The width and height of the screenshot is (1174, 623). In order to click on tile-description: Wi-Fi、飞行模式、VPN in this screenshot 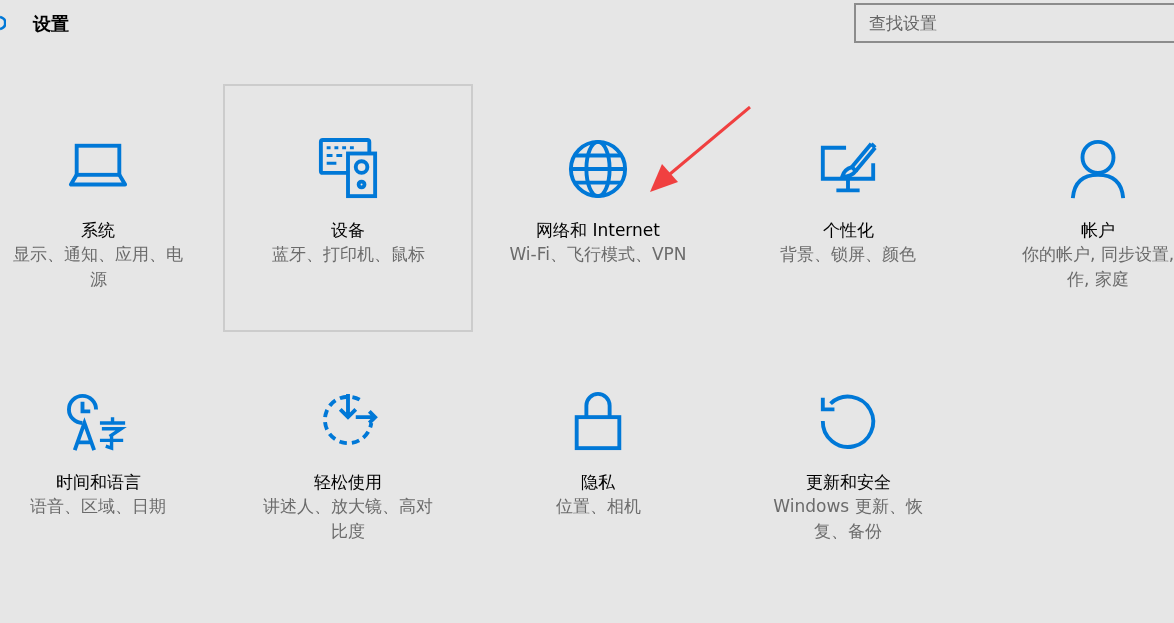, I will do `click(598, 254)`.